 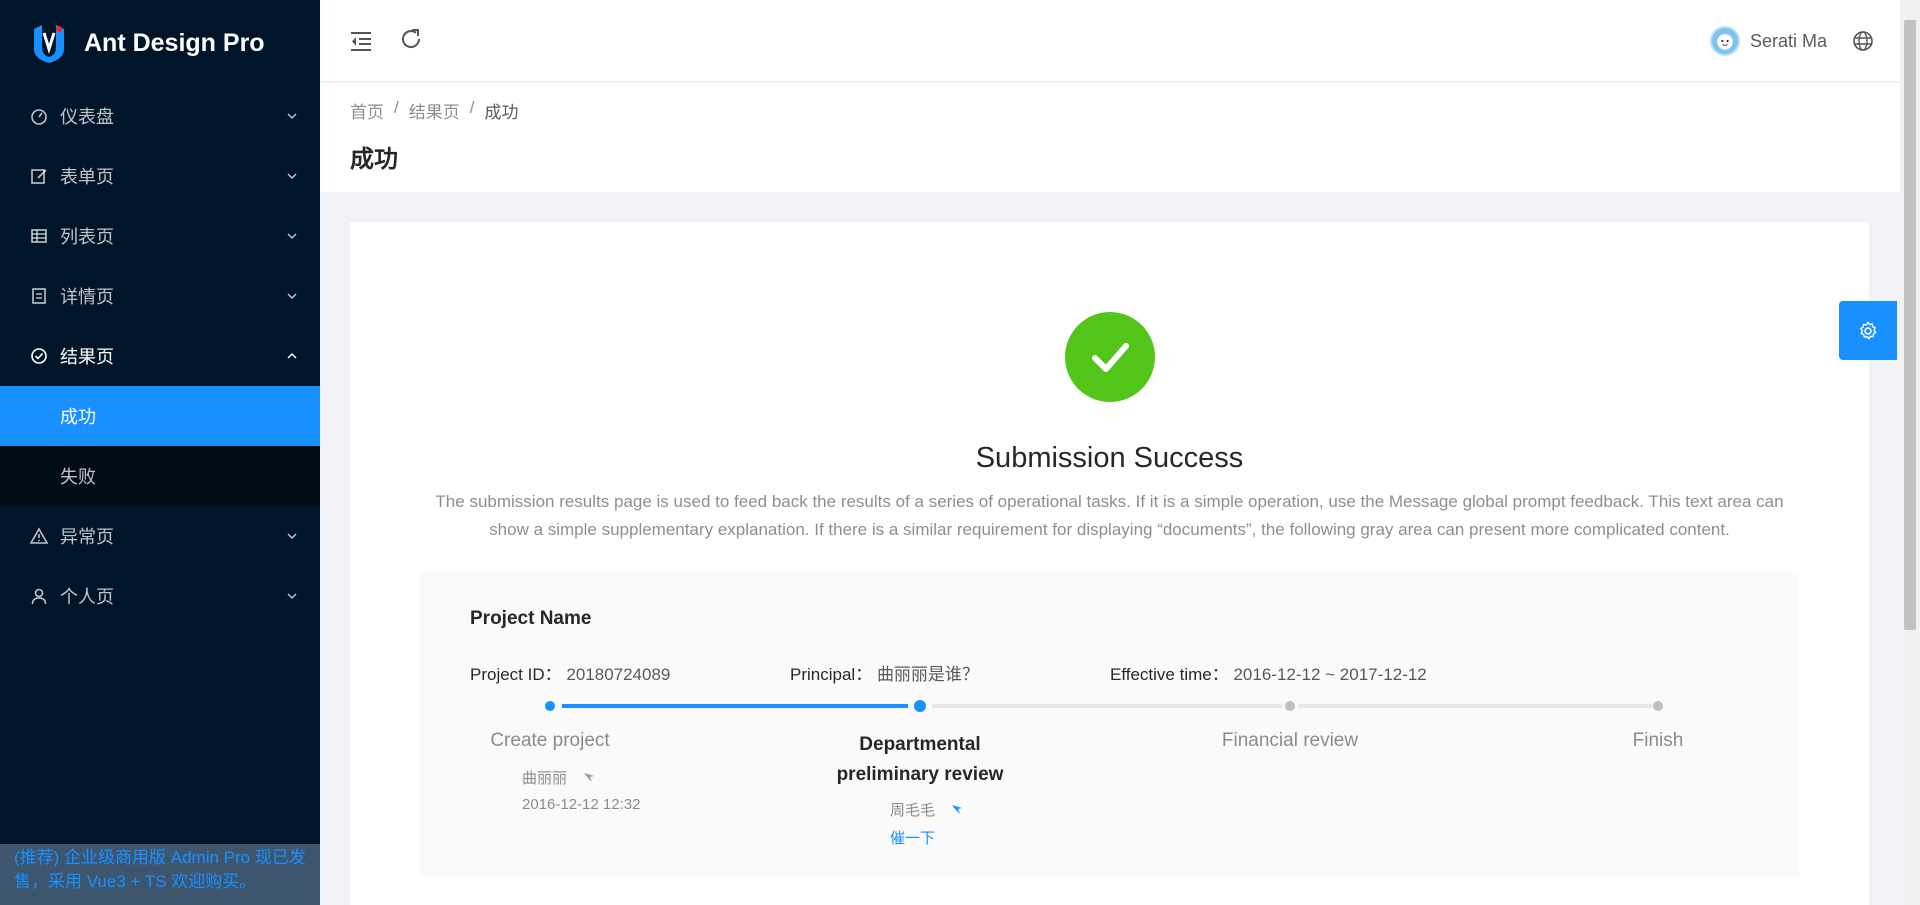 I want to click on sidebar-item-label: 异常页, so click(x=87, y=537).